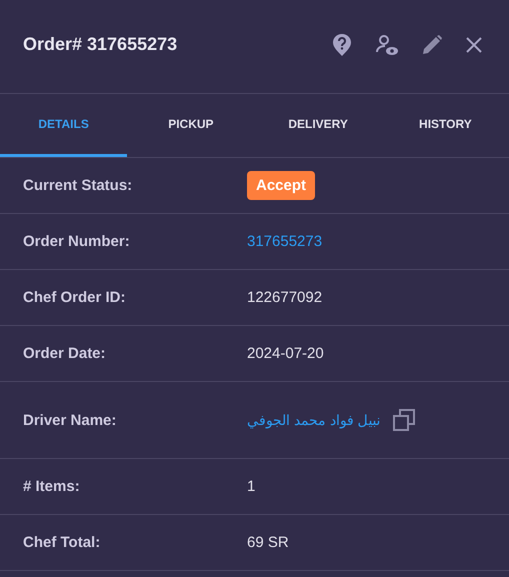  Describe the element at coordinates (78, 185) in the screenshot. I see `field-label: Current Status:` at that location.